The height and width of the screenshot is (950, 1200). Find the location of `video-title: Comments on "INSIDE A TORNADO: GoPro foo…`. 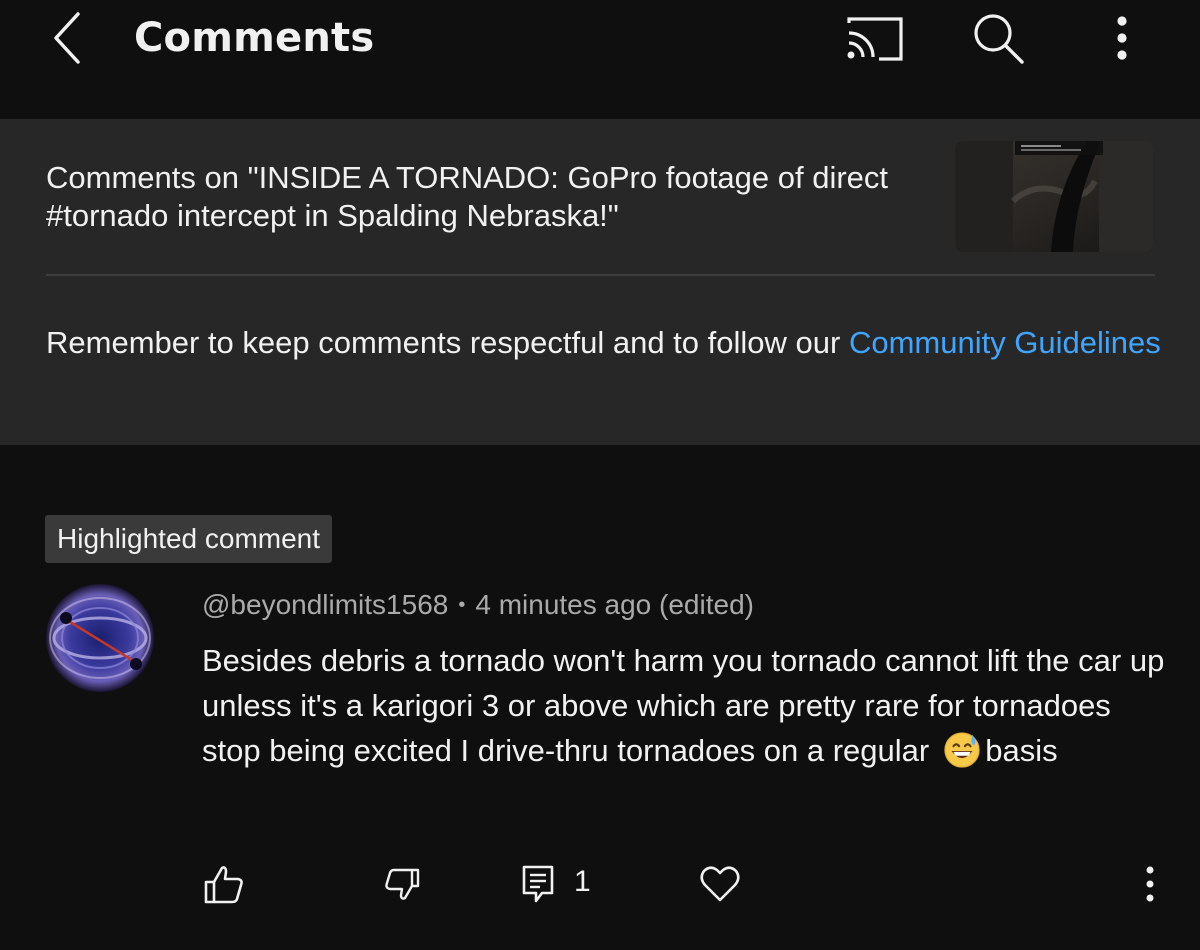

video-title: Comments on "INSIDE A TORNADO: GoPro foo… is located at coordinates (467, 196).